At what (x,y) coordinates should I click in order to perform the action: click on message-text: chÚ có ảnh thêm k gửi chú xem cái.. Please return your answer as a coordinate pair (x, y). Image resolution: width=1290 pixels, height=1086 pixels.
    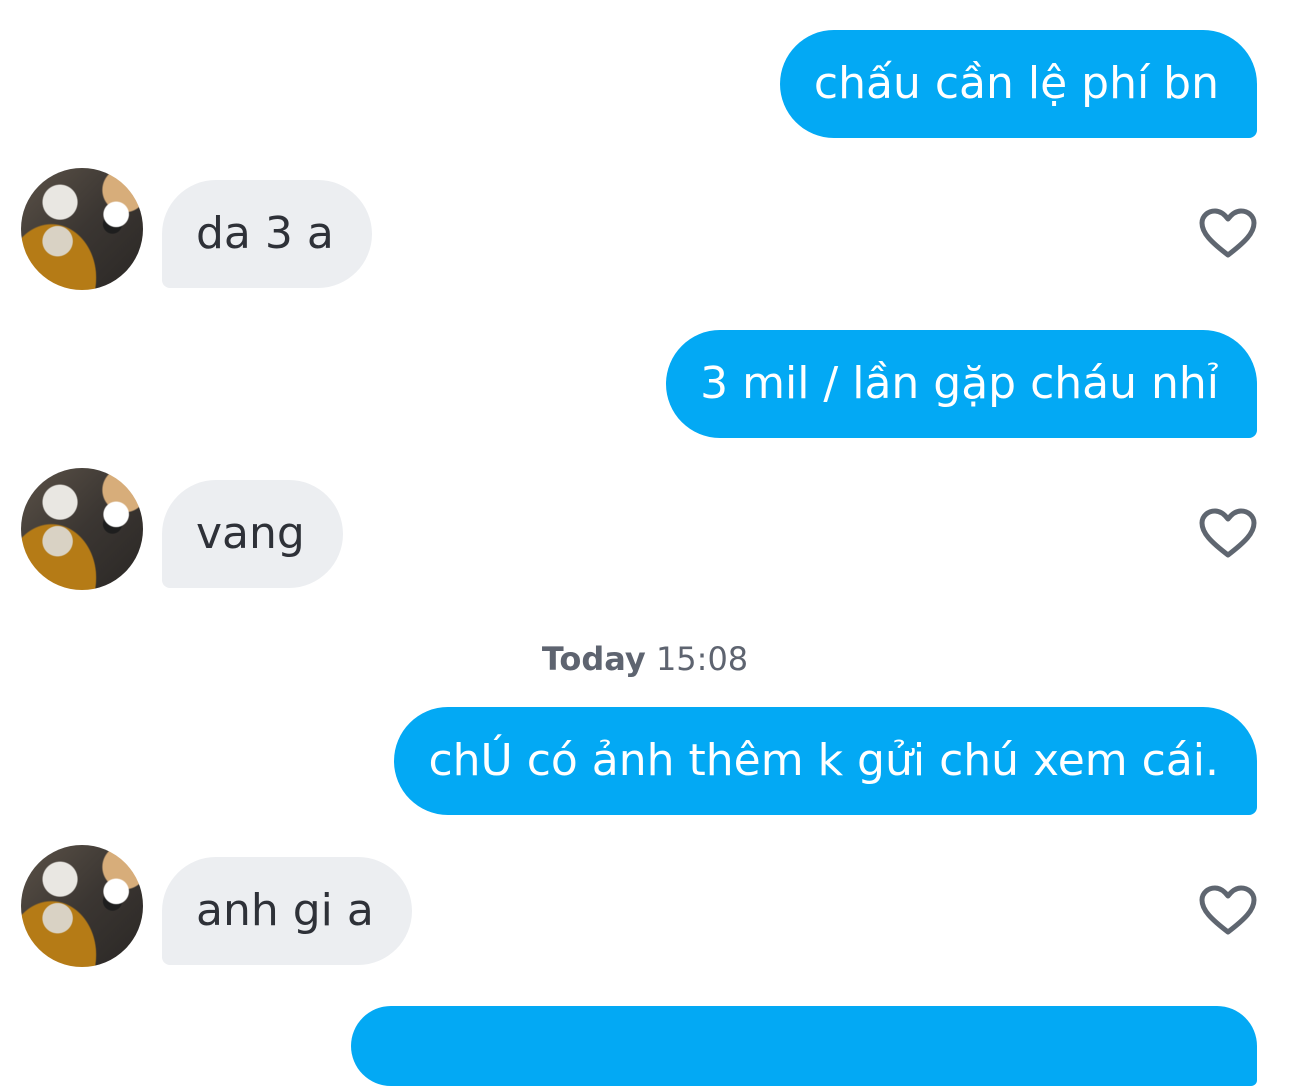
    Looking at the image, I should click on (823, 760).